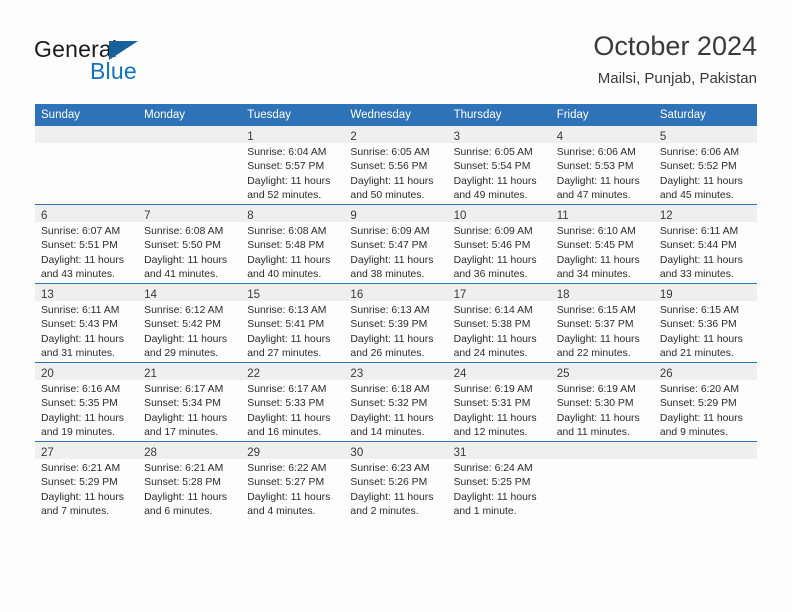  What do you see at coordinates (675, 59) in the screenshot?
I see `title-block: October 2024 Mailsi, Punjab, Pakistan` at bounding box center [675, 59].